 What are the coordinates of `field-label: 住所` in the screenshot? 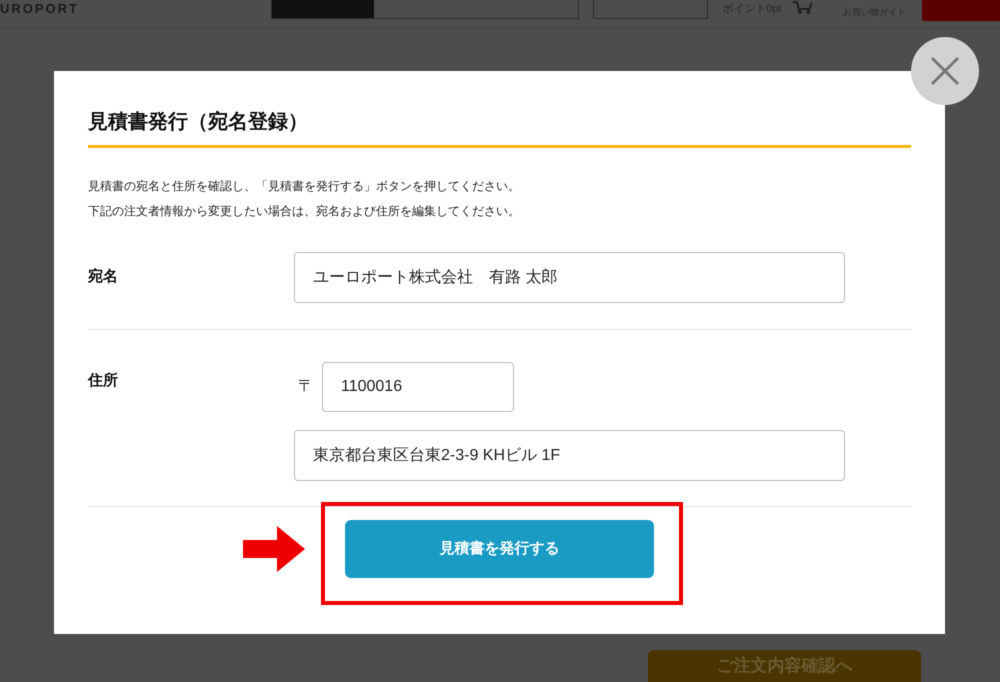 It's located at (103, 381).